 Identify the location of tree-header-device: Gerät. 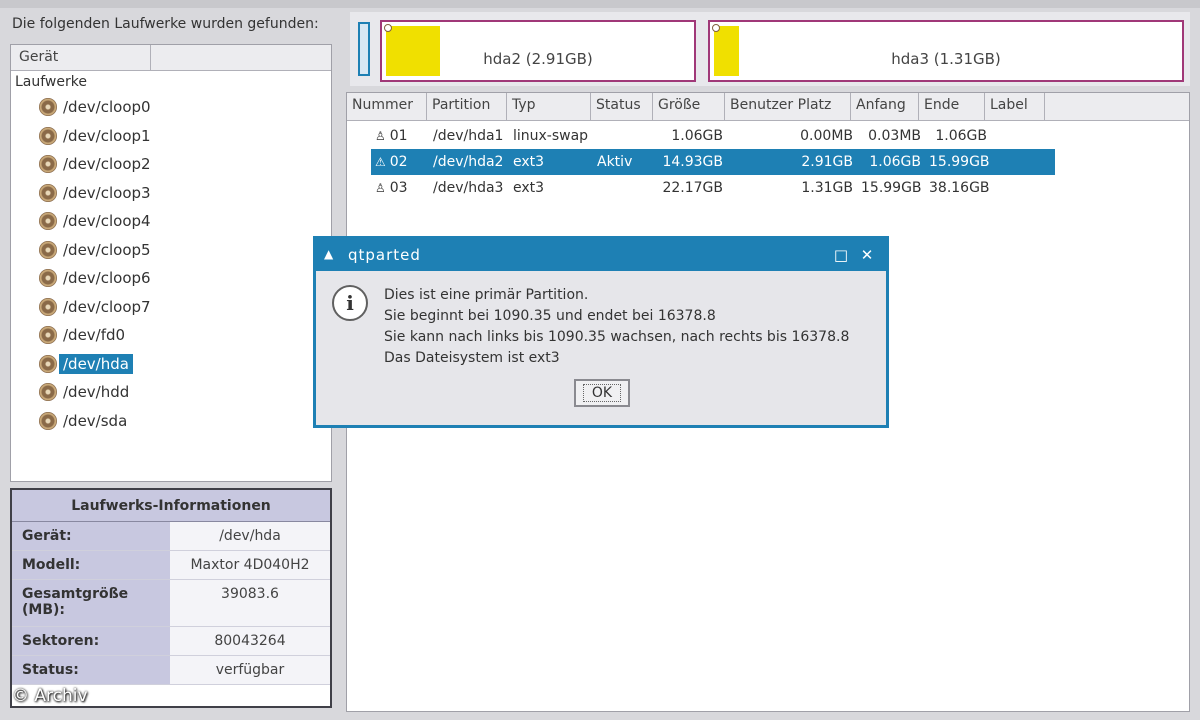
(81, 57).